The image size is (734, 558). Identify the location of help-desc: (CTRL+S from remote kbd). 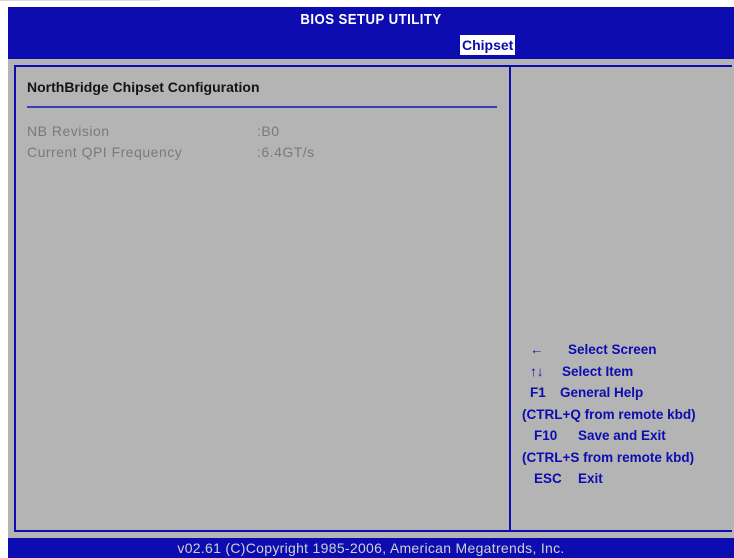
(608, 457).